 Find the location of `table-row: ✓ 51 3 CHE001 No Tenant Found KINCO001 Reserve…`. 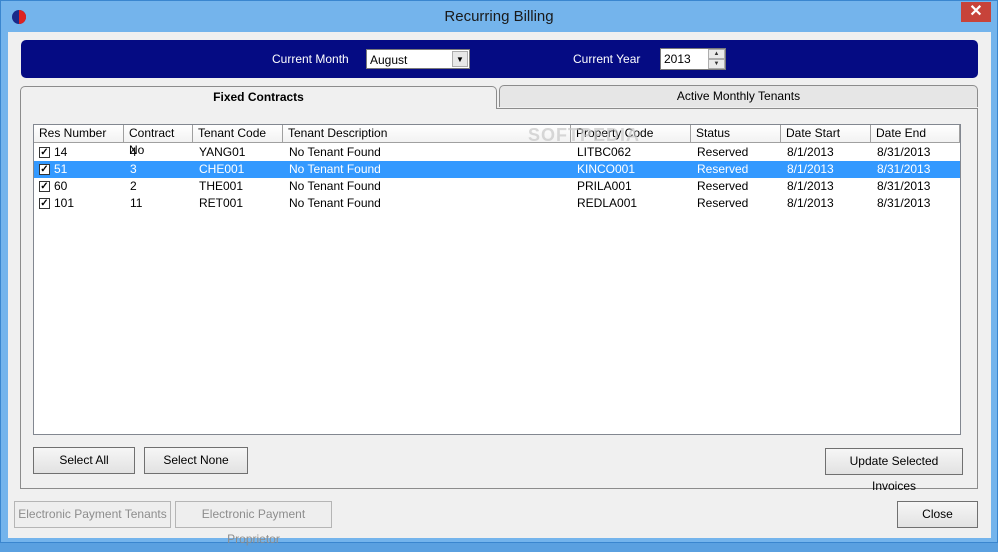

table-row: ✓ 51 3 CHE001 No Tenant Found KINCO001 Reserve… is located at coordinates (497, 169).